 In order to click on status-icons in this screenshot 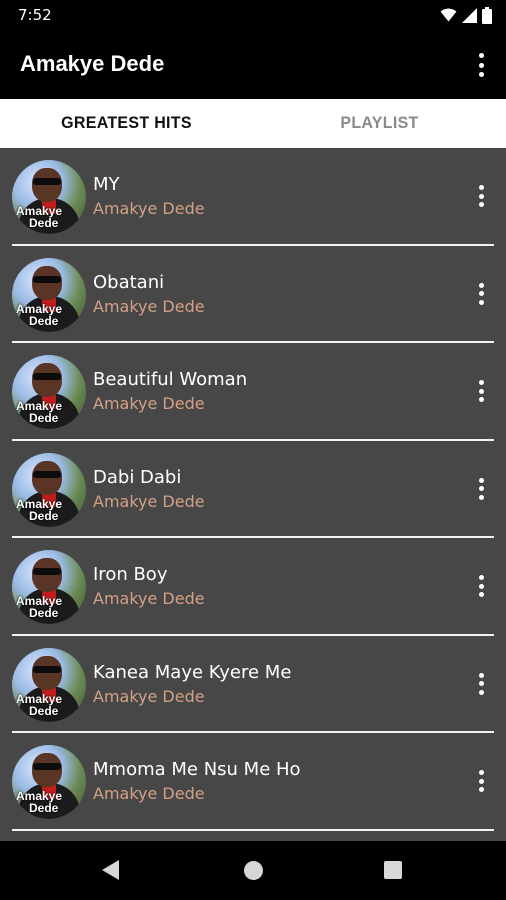, I will do `click(466, 15)`.